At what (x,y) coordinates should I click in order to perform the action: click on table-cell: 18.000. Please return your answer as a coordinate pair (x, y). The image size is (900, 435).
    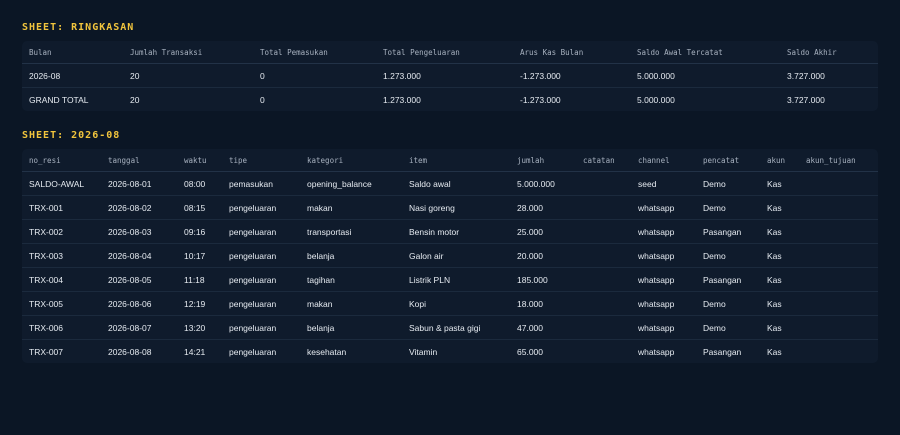
    Looking at the image, I should click on (543, 303).